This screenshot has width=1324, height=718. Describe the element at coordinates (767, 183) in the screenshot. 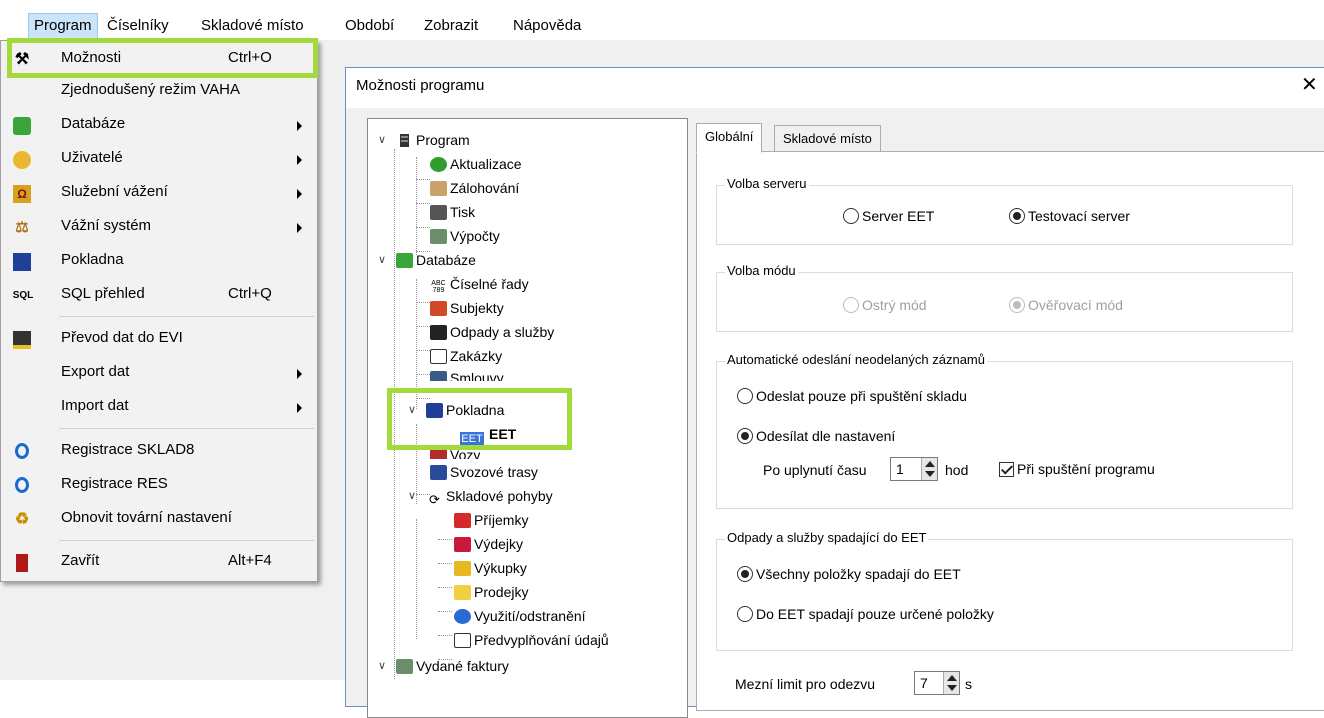

I see `server-group-legend: Volba serveru` at that location.